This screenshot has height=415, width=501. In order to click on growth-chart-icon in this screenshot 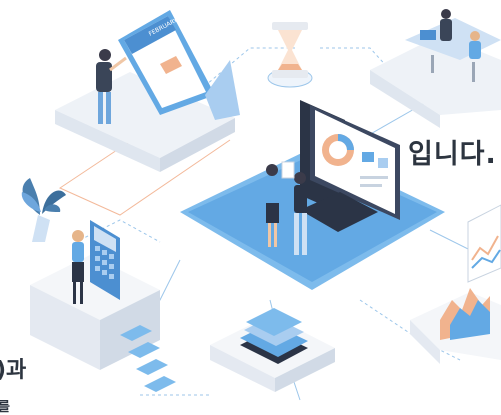, I will do `click(455, 284)`.